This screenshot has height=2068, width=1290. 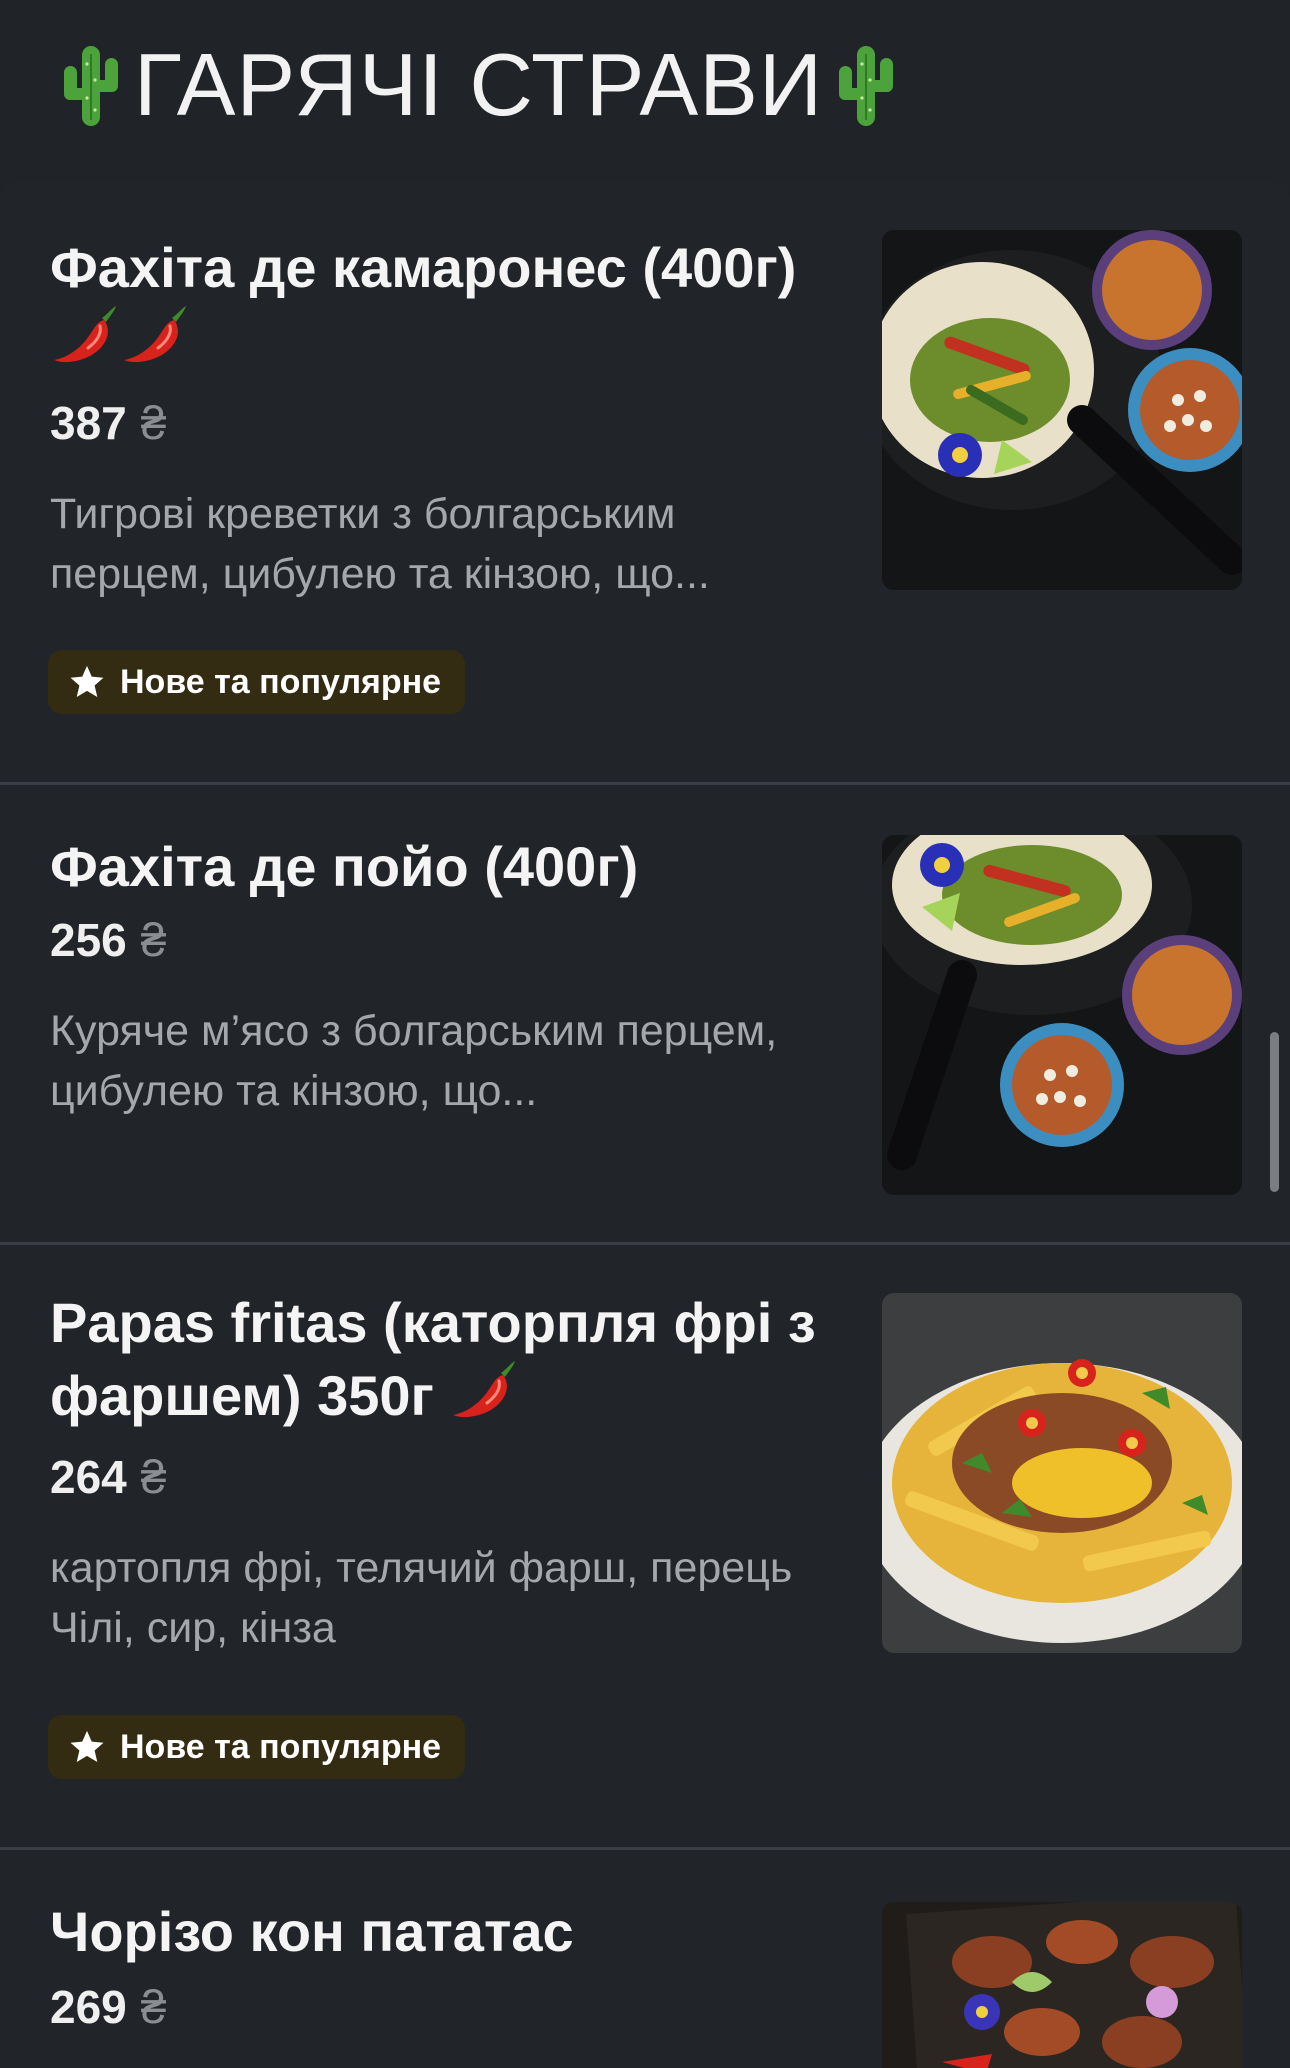 I want to click on dish-title: Фахіта де пойо (400г), so click(x=344, y=866).